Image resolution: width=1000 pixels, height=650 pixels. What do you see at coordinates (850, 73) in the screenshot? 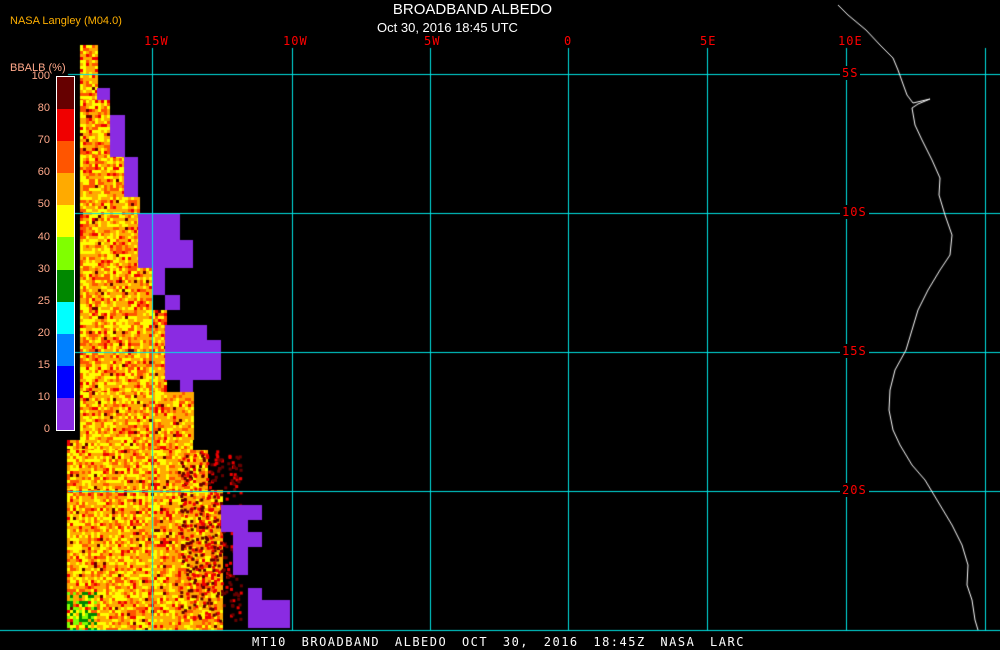
I see `lat-label-5s: 5S` at bounding box center [850, 73].